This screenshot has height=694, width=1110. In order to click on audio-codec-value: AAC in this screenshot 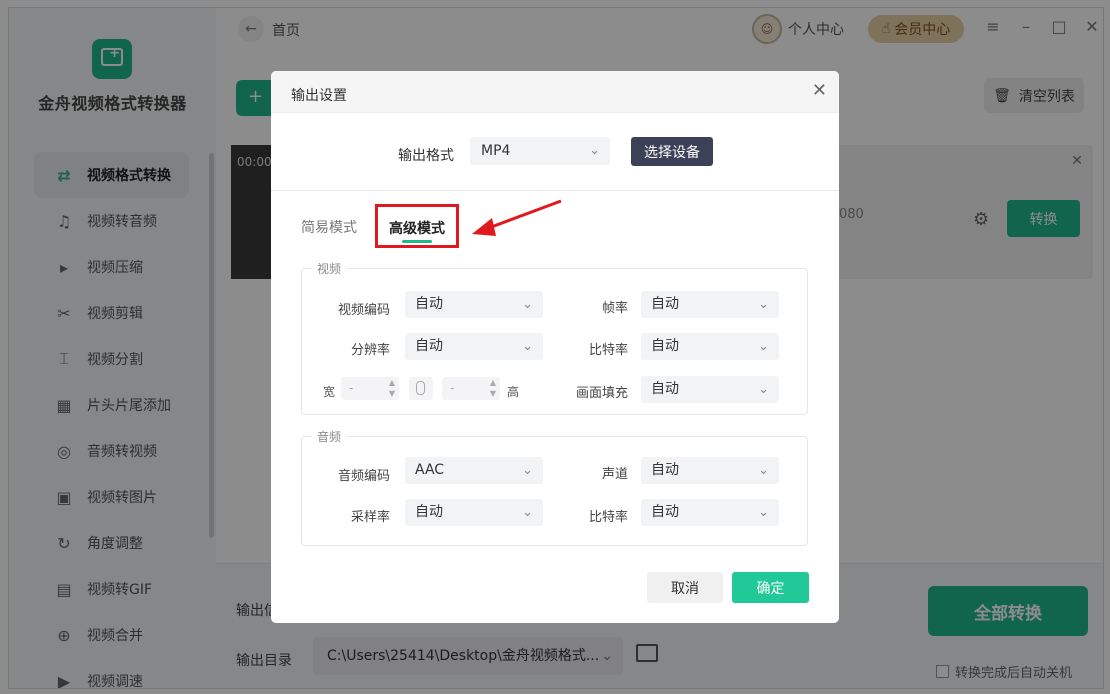, I will do `click(430, 470)`.